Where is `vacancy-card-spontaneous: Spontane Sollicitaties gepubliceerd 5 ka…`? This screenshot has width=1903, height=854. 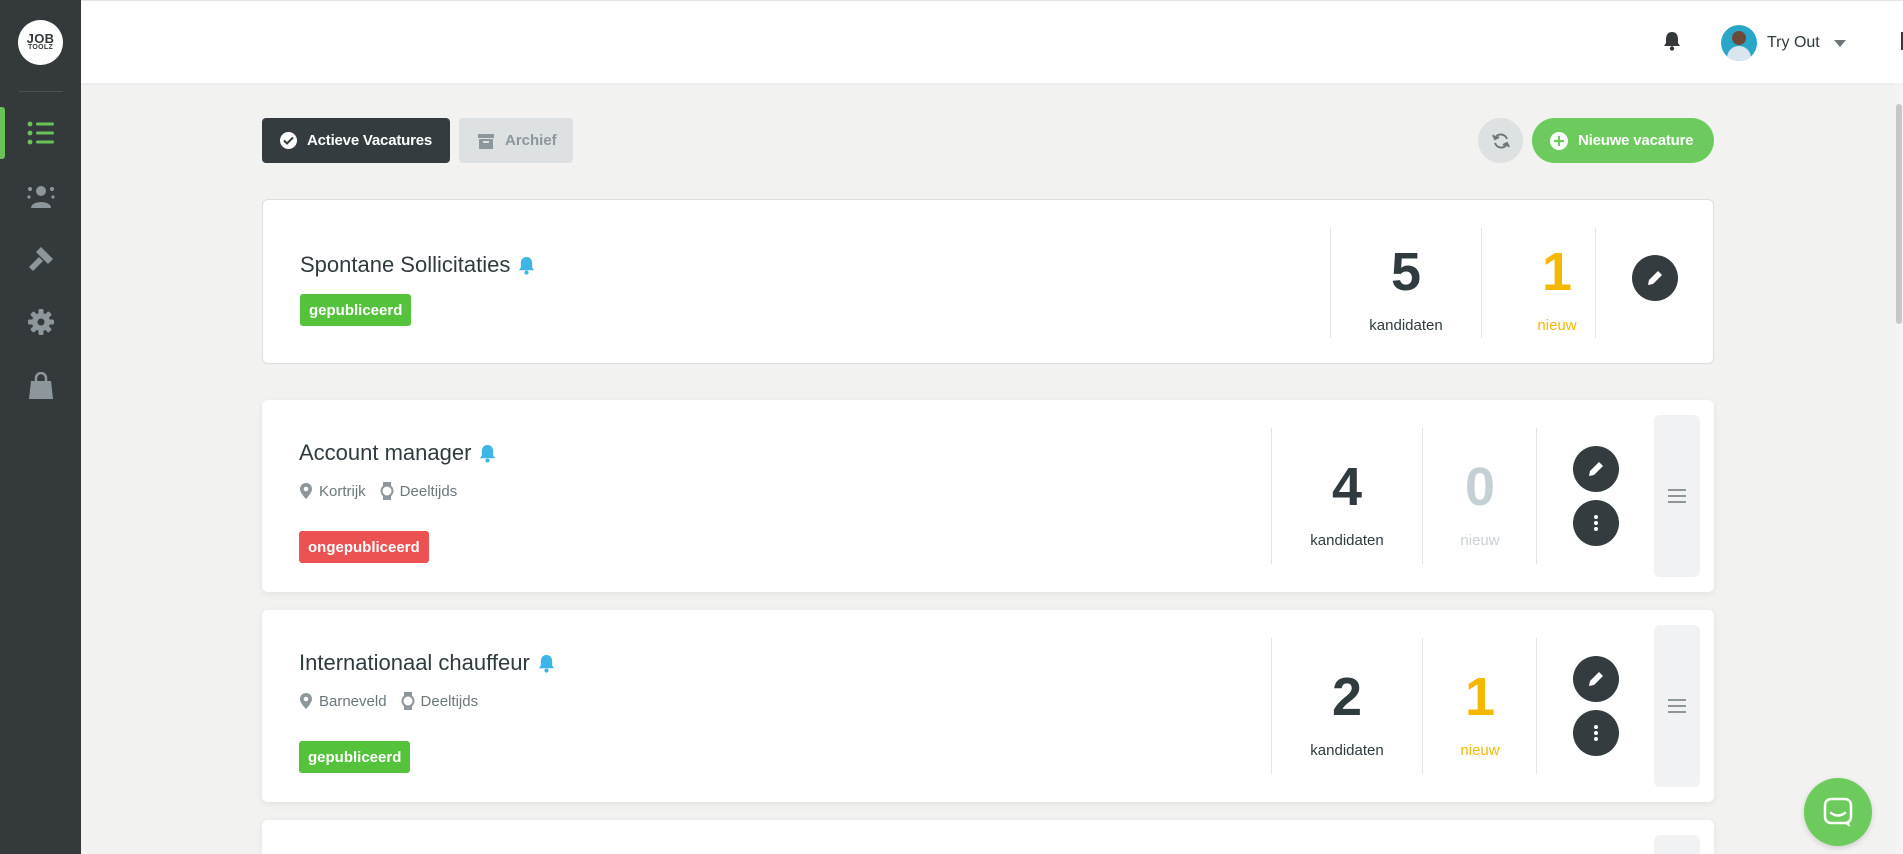
vacancy-card-spontaneous: Spontane Sollicitaties gepubliceerd 5 ka… is located at coordinates (988, 281).